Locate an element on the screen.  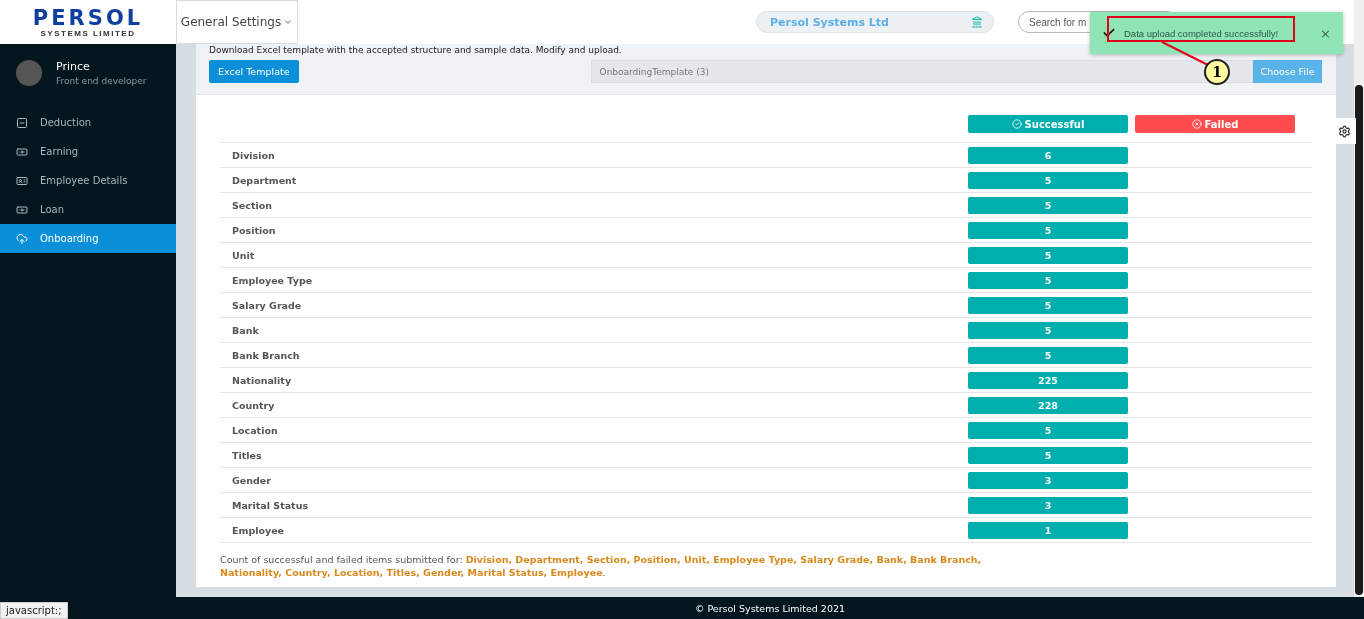
row-label: Bank Branch is located at coordinates (266, 355).